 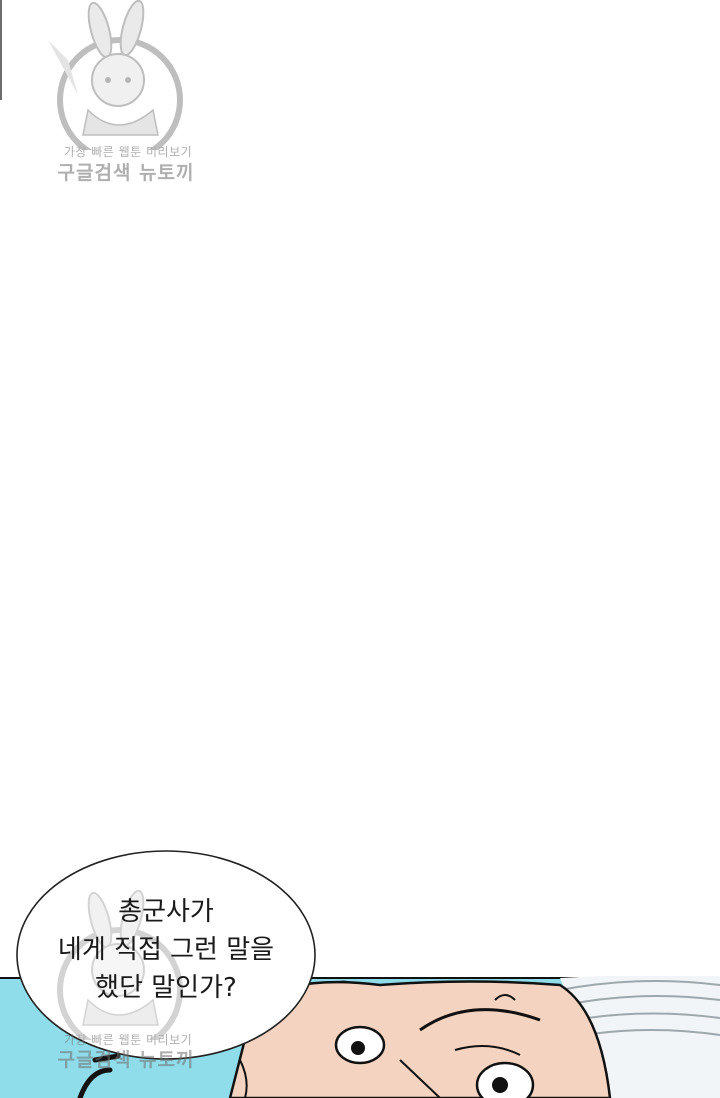 I want to click on bunny-mascot-icon, so click(x=115, y=75).